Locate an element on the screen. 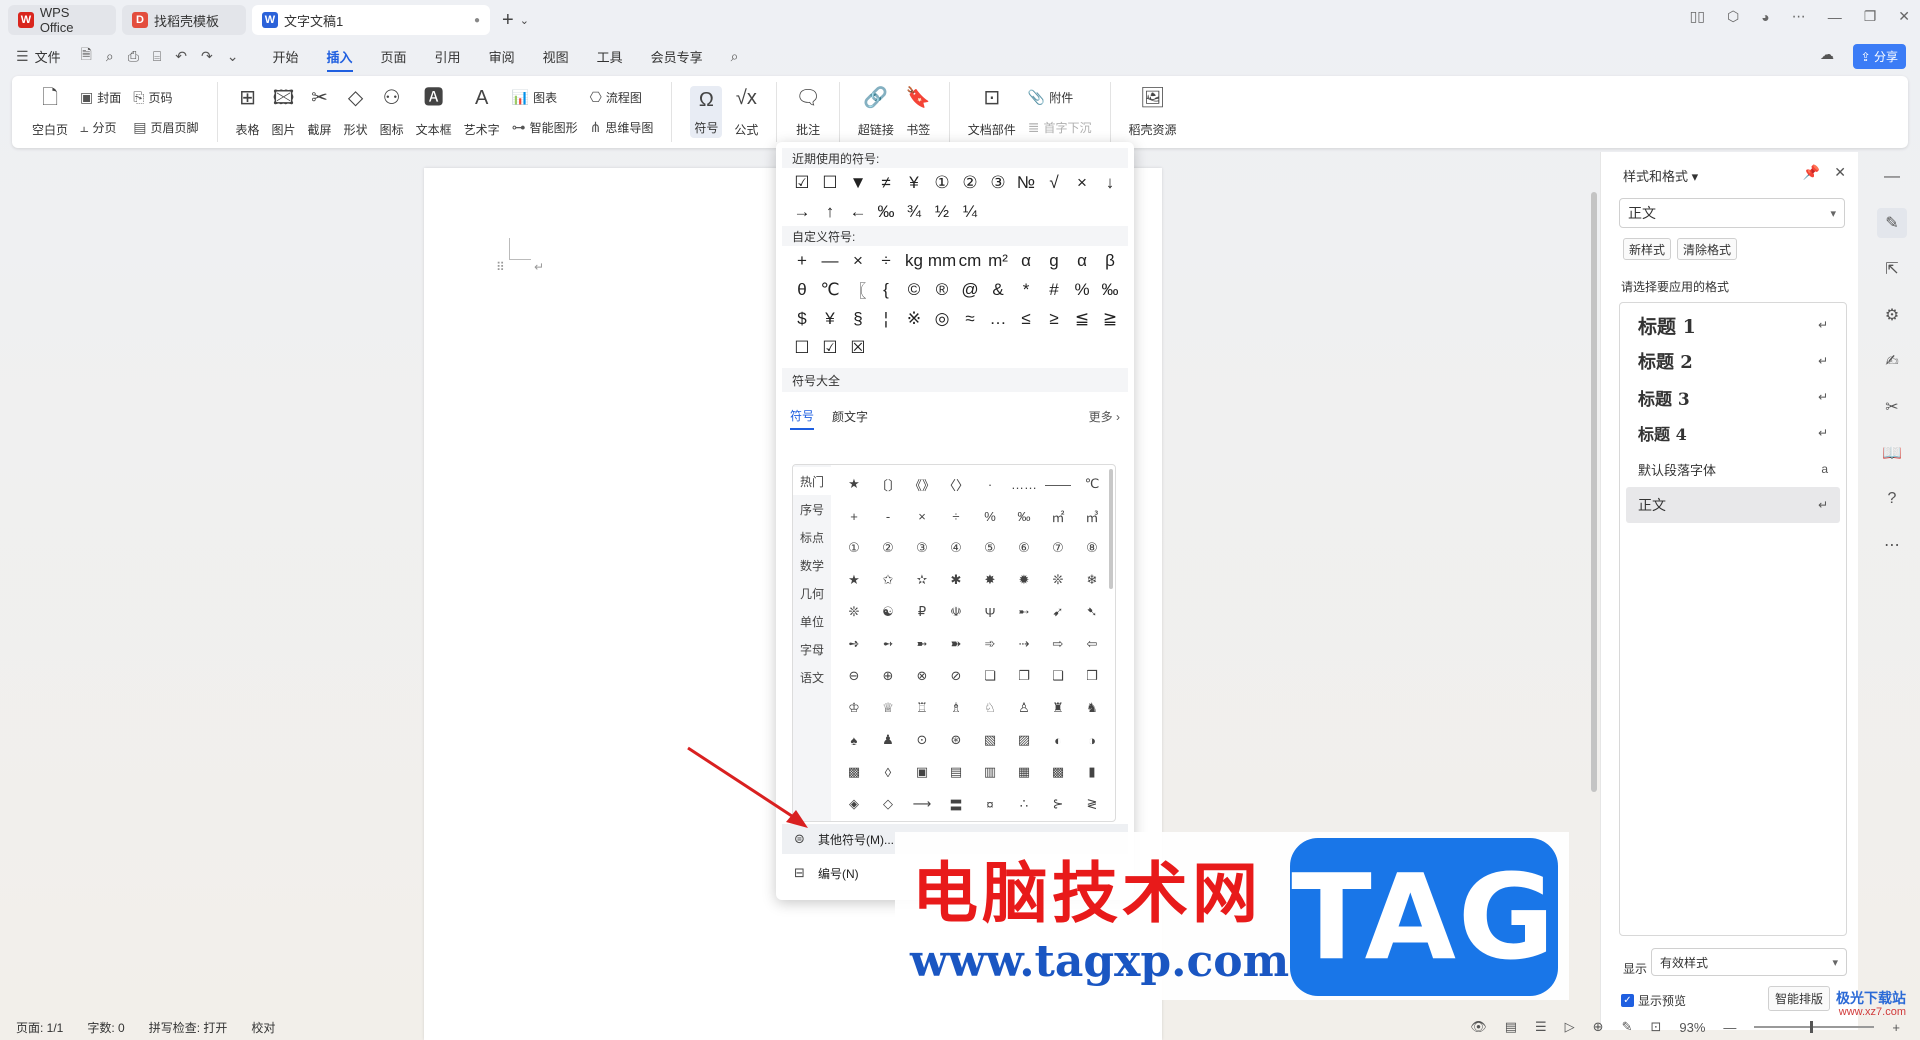  library-symbol-cell: ▣ is located at coordinates (922, 772).